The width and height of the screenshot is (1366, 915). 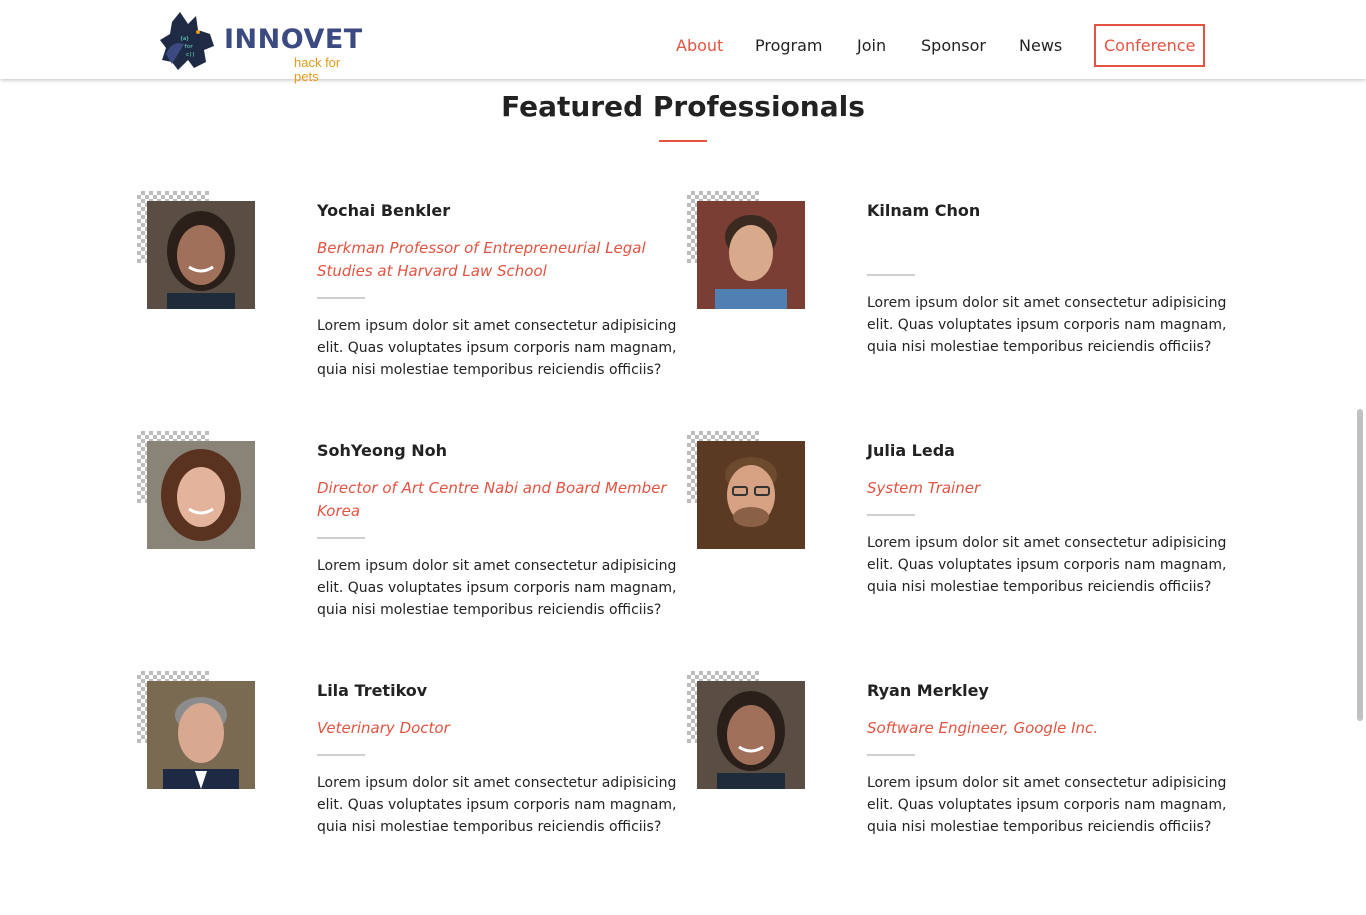 What do you see at coordinates (683, 141) in the screenshot?
I see `title-underline` at bounding box center [683, 141].